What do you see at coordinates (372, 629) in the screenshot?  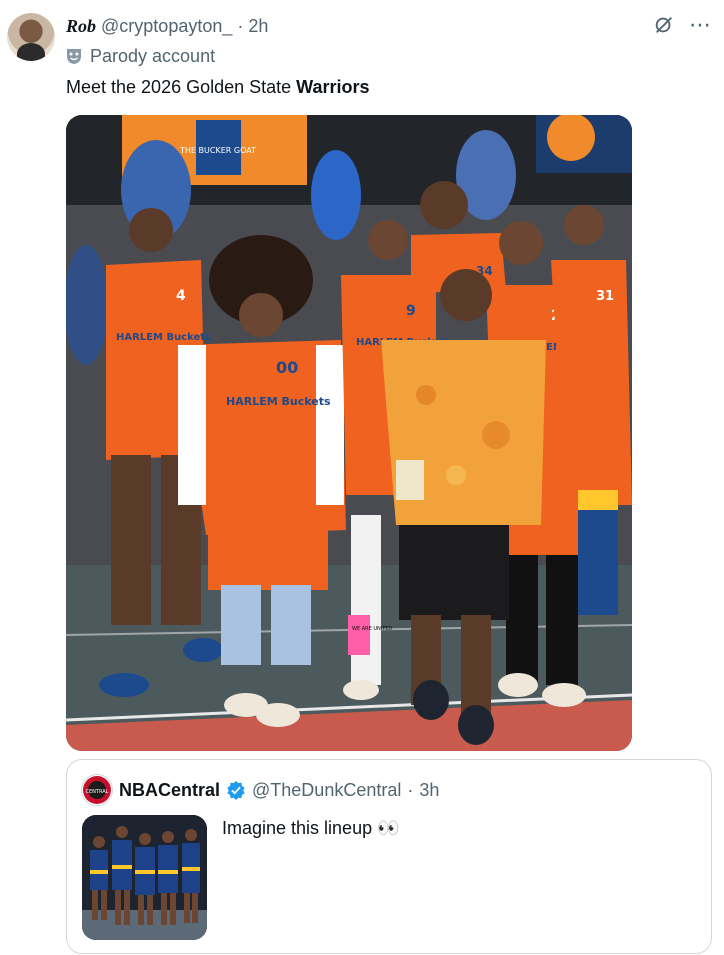 I see `sock-text: WE ARE UNITED` at bounding box center [372, 629].